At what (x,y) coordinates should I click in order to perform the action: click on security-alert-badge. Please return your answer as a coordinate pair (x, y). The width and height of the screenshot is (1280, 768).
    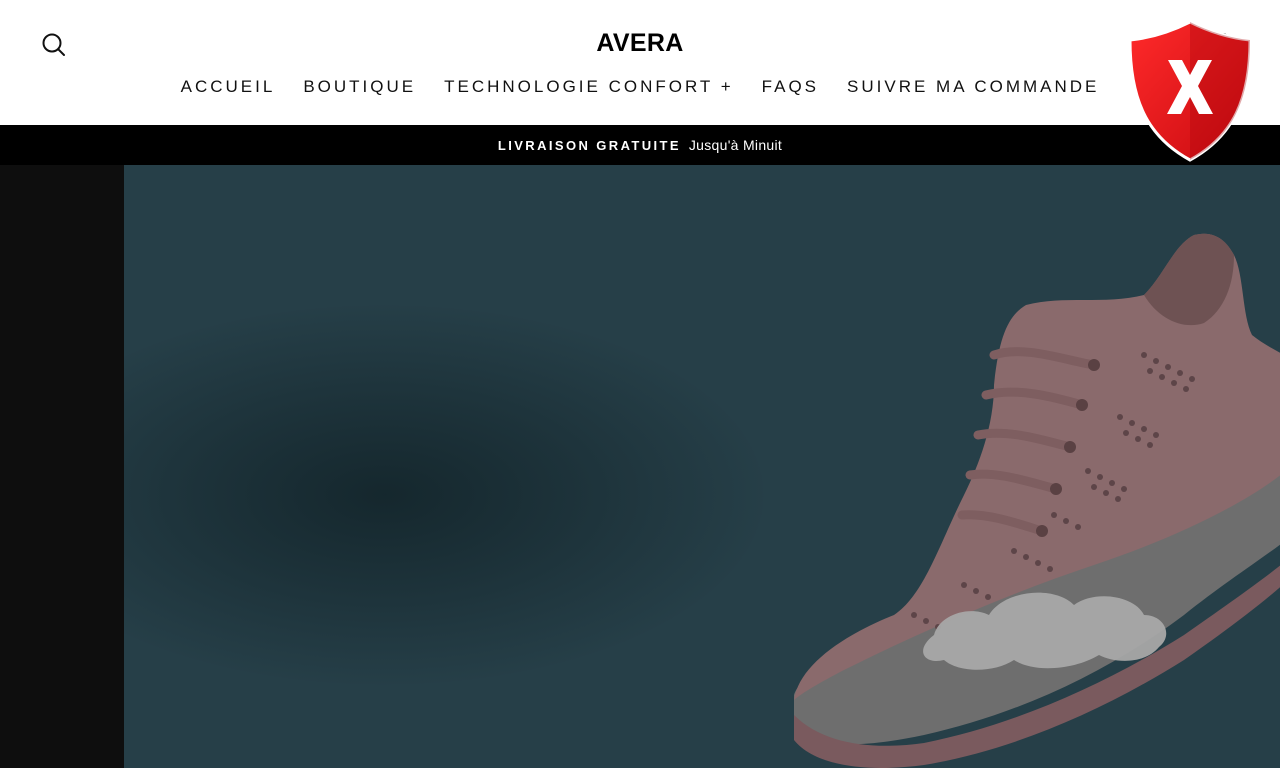
    Looking at the image, I should click on (1190, 91).